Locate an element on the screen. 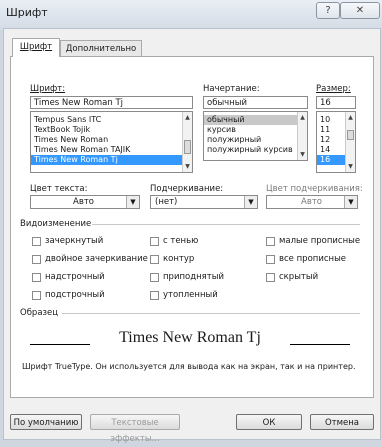 The image size is (382, 447). underline-color-select: Авто ▼ is located at coordinates (312, 202).